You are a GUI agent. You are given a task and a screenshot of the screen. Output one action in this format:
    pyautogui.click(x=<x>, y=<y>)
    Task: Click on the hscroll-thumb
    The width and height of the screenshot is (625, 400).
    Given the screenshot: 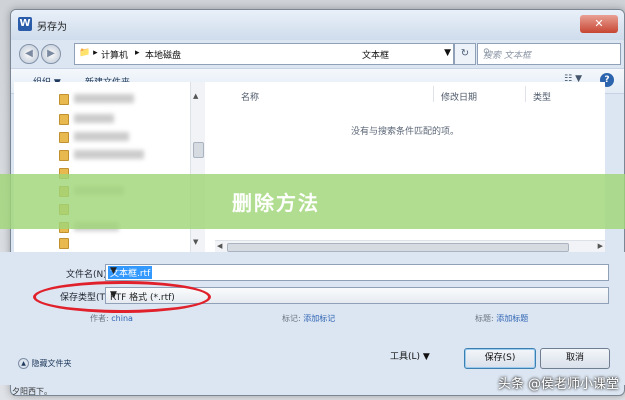 What is the action you would take?
    pyautogui.click(x=398, y=247)
    